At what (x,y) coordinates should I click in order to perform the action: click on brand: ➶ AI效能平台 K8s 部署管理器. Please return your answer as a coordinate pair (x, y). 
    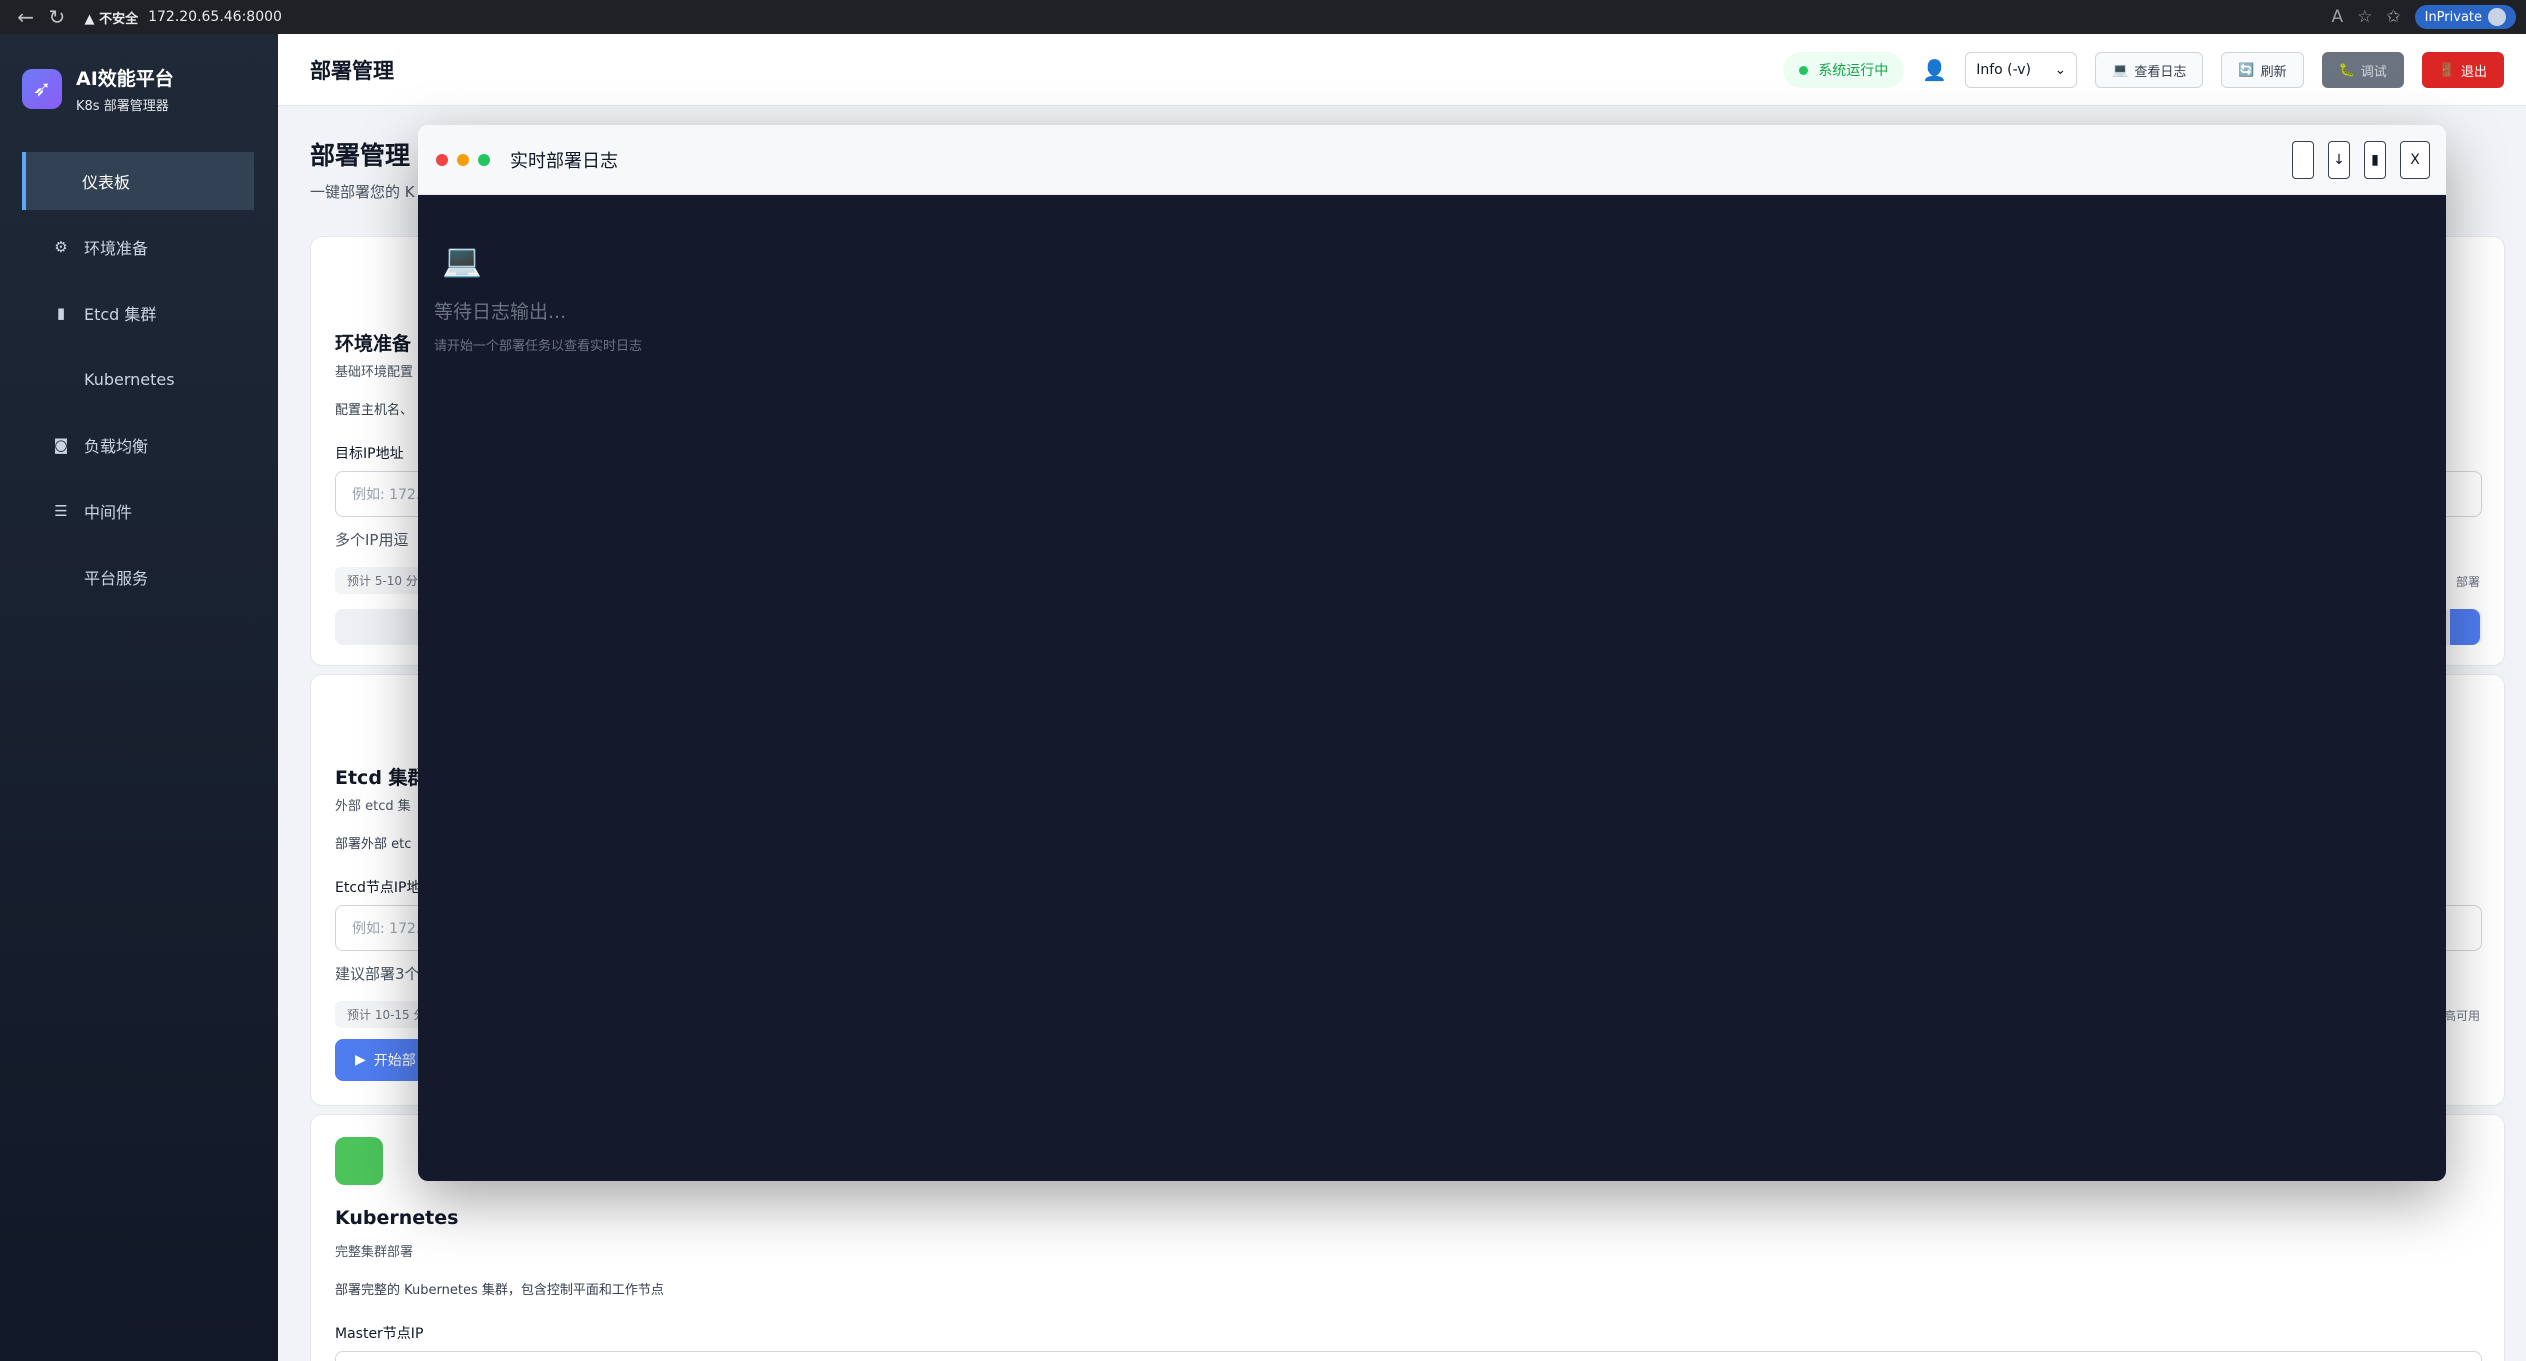
    Looking at the image, I should click on (139, 86).